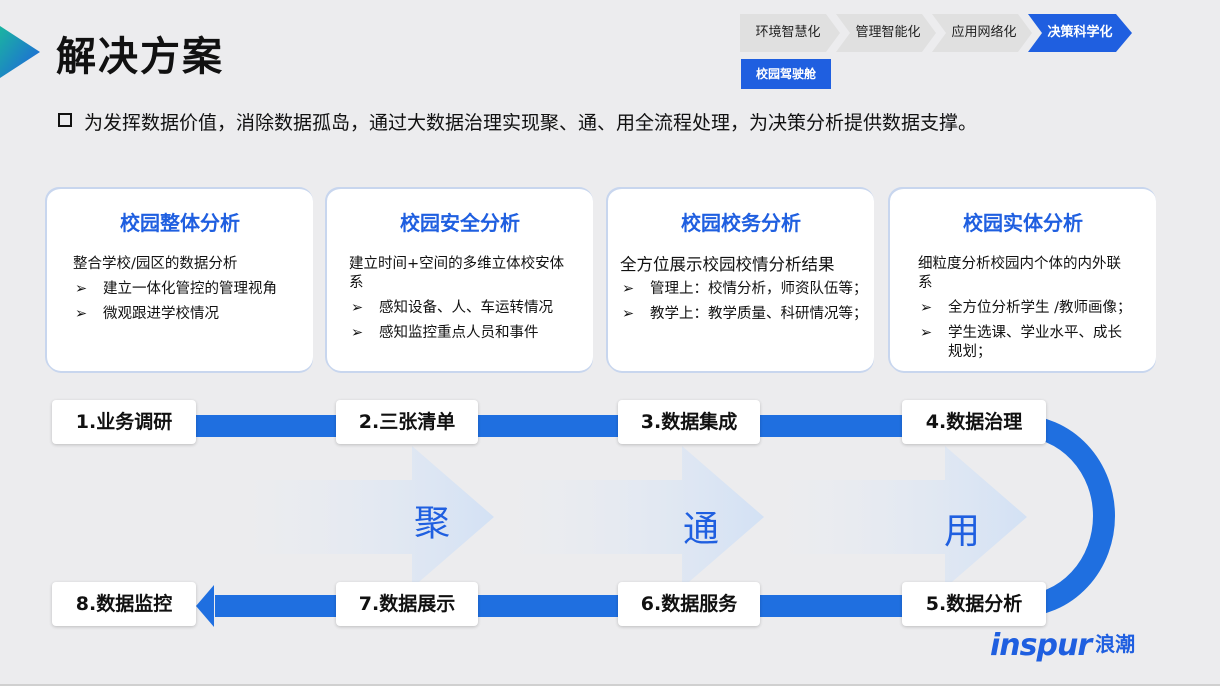 The width and height of the screenshot is (1220, 686). Describe the element at coordinates (65, 120) in the screenshot. I see `checkbox-bullet-icon` at that location.